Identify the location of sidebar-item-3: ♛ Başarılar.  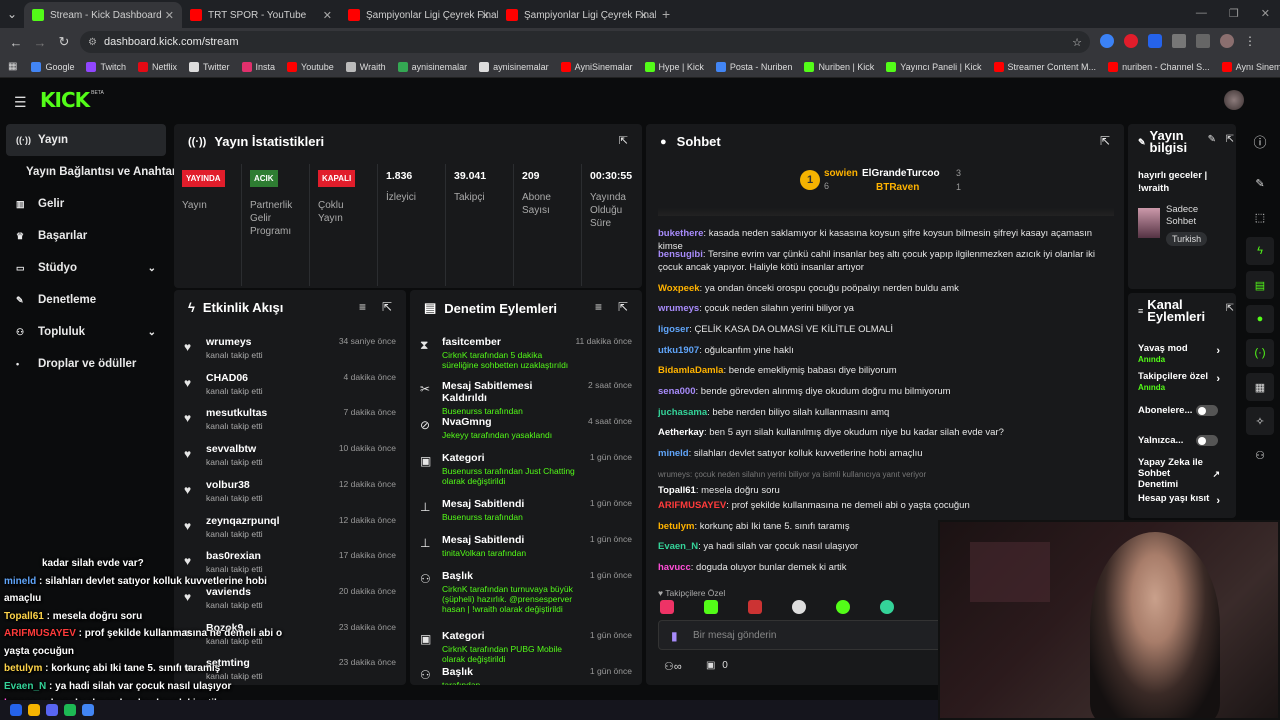
(86, 236).